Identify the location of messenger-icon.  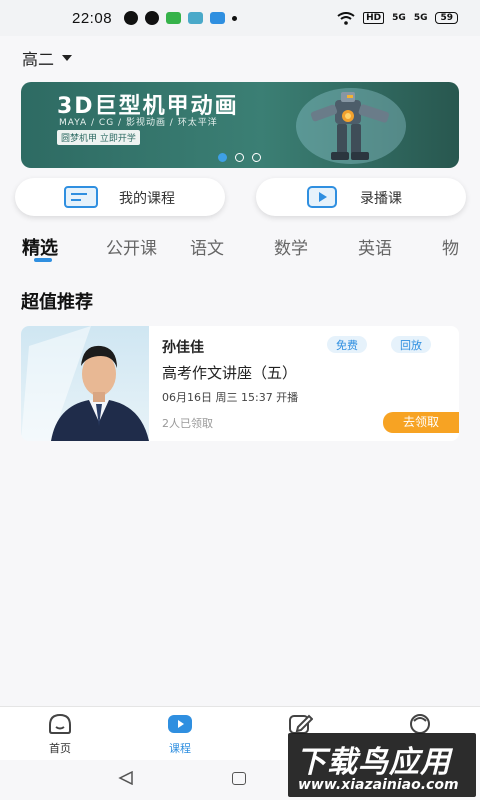
(152, 18).